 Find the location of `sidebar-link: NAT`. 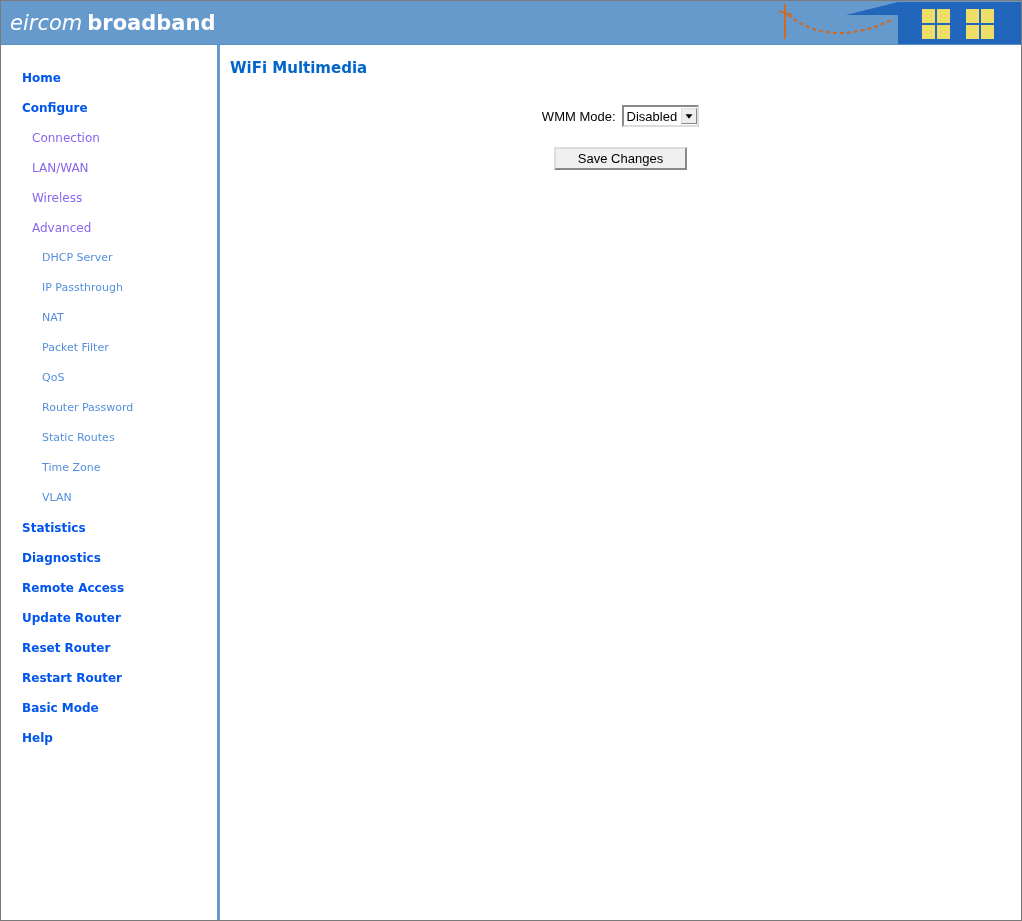

sidebar-link: NAT is located at coordinates (109, 318).